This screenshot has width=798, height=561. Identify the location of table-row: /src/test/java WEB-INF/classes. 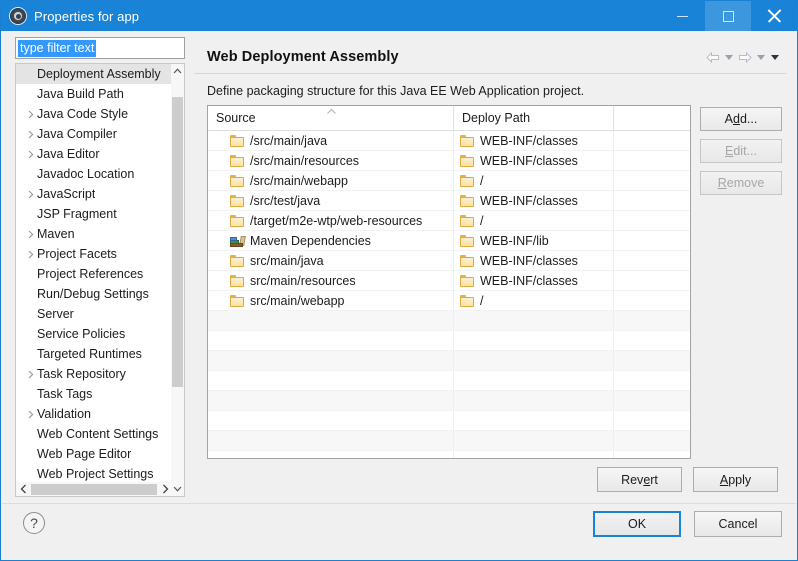
(449, 201).